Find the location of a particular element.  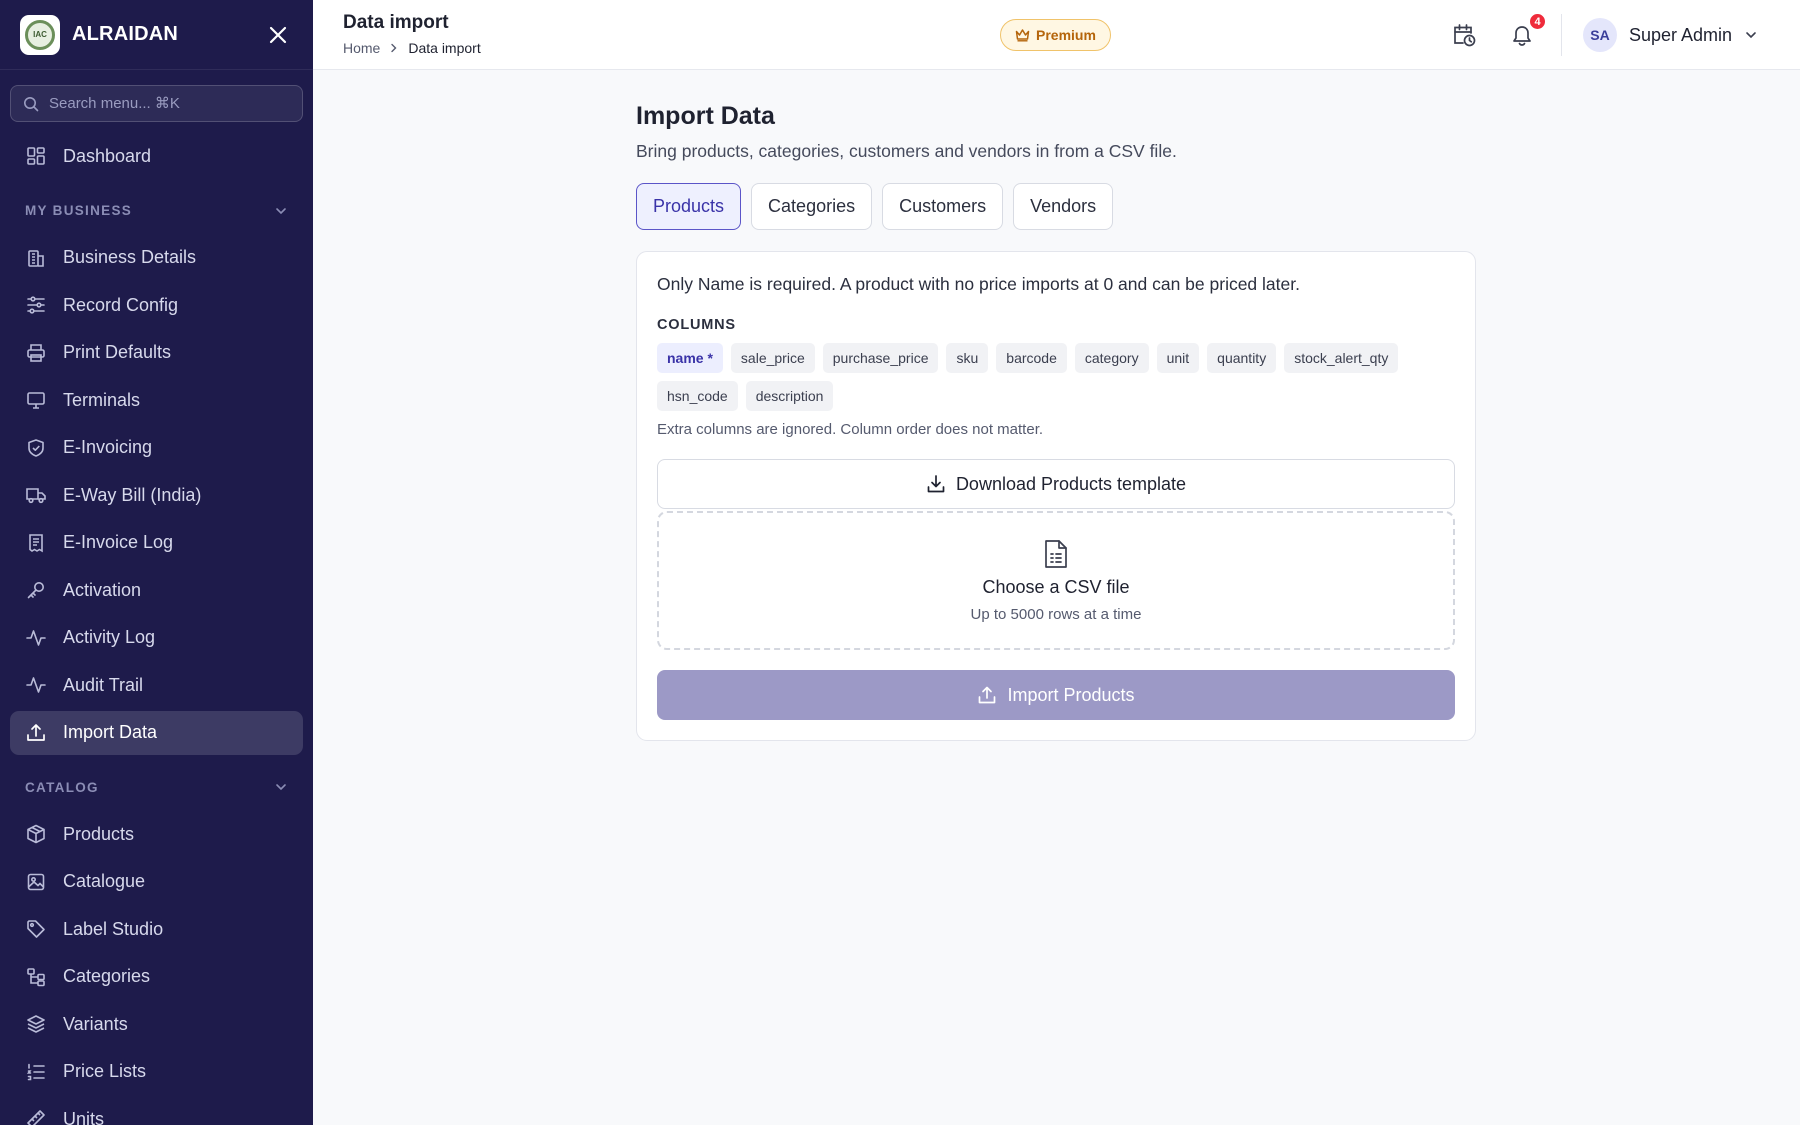

tab-categories: Categories is located at coordinates (812, 206).